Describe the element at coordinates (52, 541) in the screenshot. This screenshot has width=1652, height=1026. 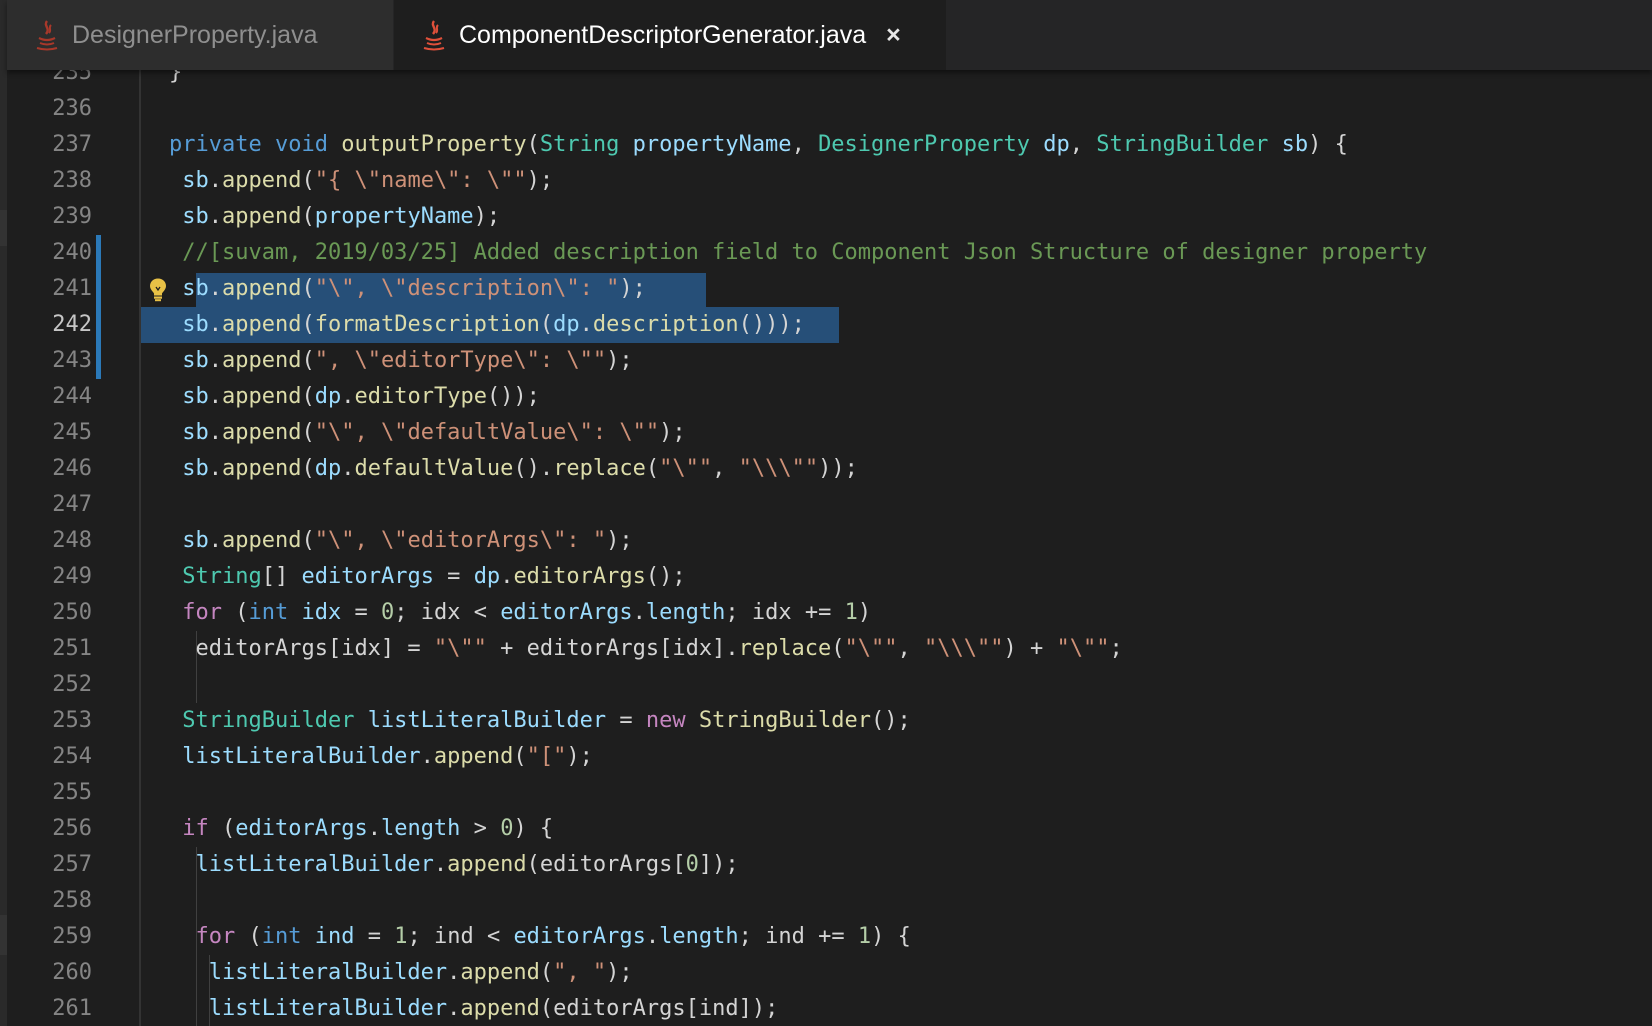
I see `line-number: 248` at that location.